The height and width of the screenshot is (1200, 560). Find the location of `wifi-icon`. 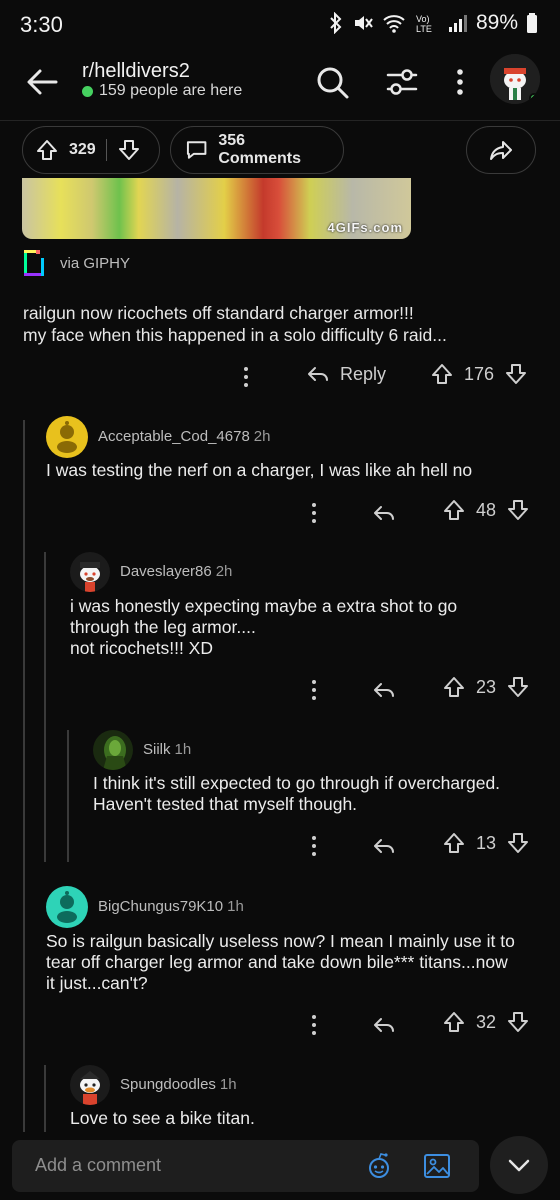

wifi-icon is located at coordinates (394, 24).